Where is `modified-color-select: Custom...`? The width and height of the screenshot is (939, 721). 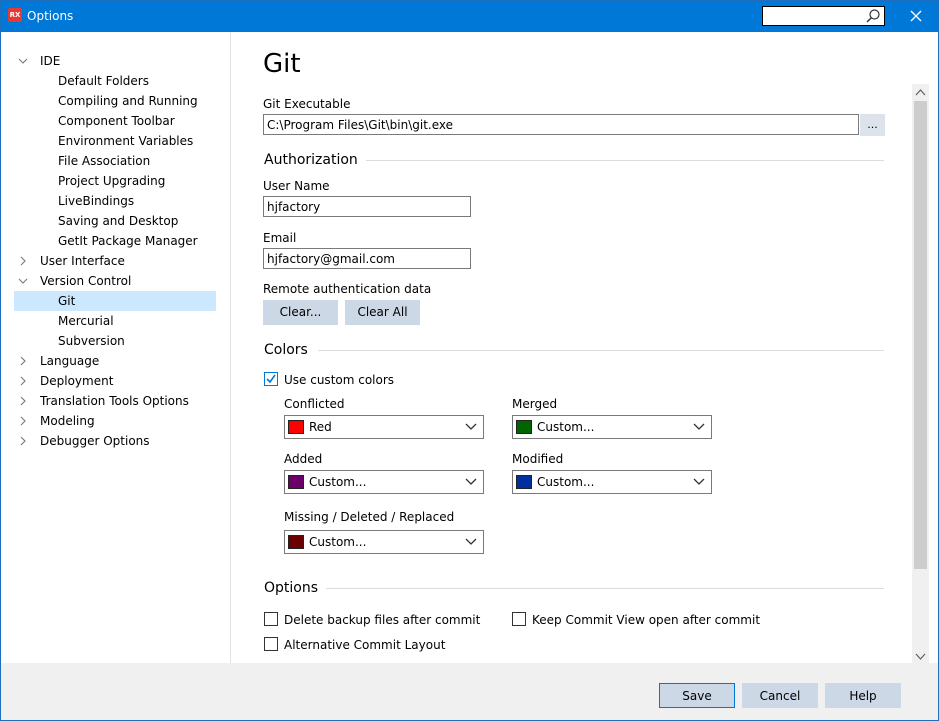
modified-color-select: Custom... is located at coordinates (612, 482).